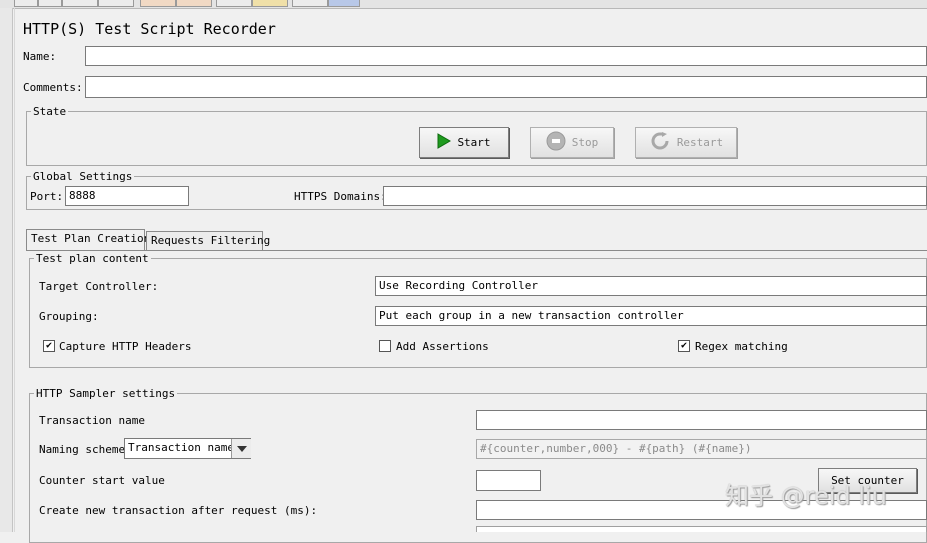  What do you see at coordinates (88, 240) in the screenshot?
I see `tab-test-plan-creation: Test Plan Creation` at bounding box center [88, 240].